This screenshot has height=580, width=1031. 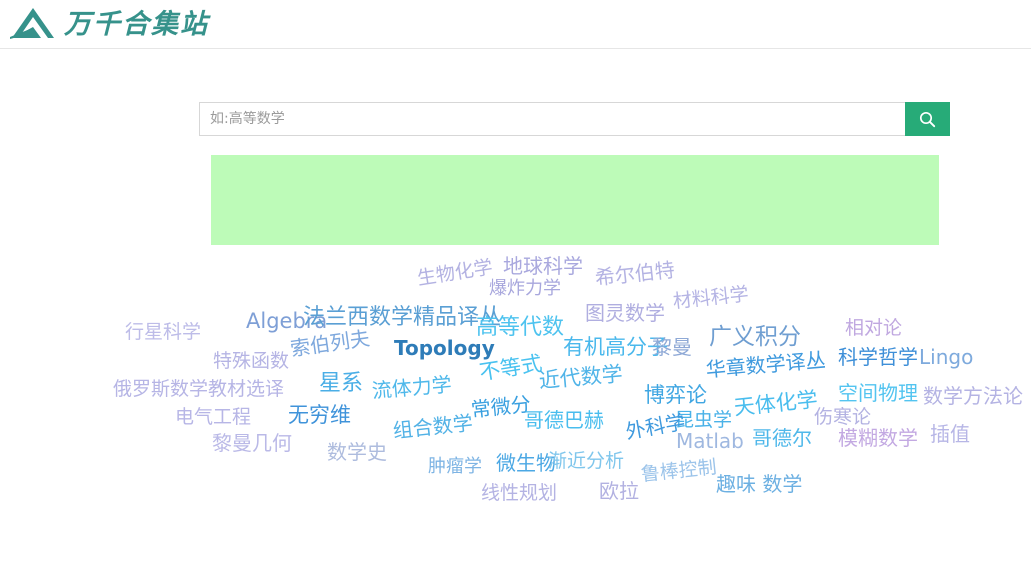 I want to click on search-icon, so click(x=927, y=119).